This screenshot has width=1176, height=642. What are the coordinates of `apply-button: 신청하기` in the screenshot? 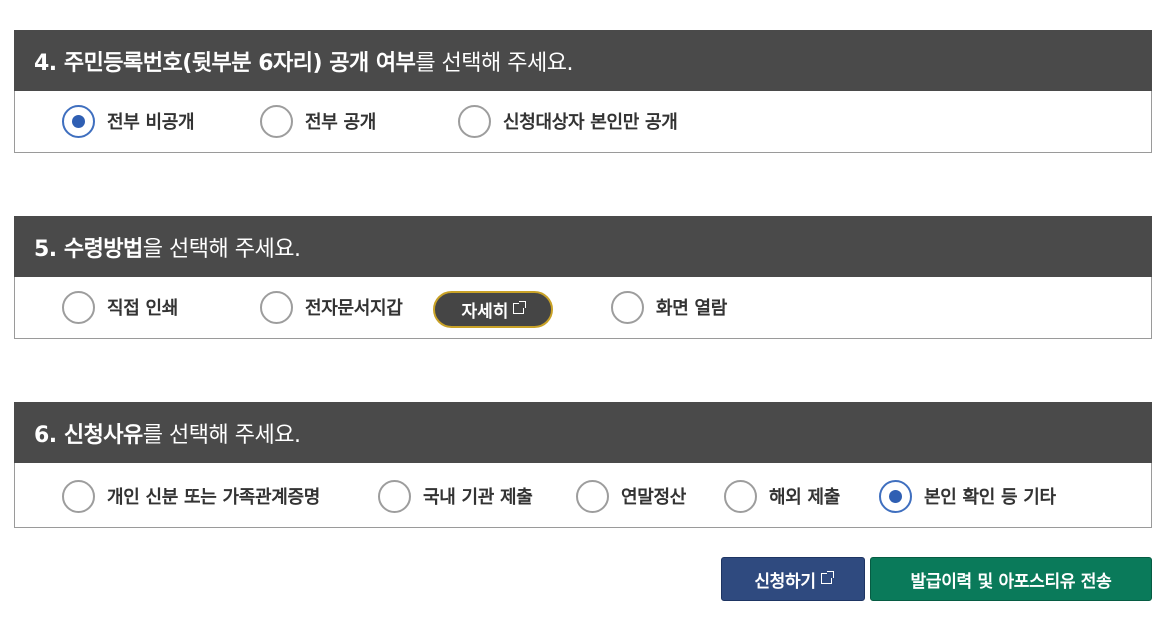 It's located at (793, 579).